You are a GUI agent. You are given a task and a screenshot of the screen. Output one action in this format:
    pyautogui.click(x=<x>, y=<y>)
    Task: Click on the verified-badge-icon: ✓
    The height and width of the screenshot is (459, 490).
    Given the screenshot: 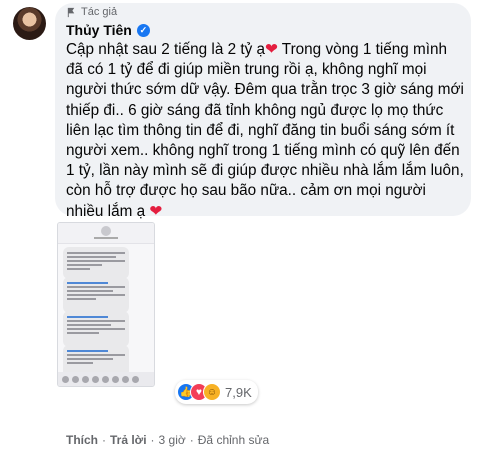 What is the action you would take?
    pyautogui.click(x=143, y=30)
    